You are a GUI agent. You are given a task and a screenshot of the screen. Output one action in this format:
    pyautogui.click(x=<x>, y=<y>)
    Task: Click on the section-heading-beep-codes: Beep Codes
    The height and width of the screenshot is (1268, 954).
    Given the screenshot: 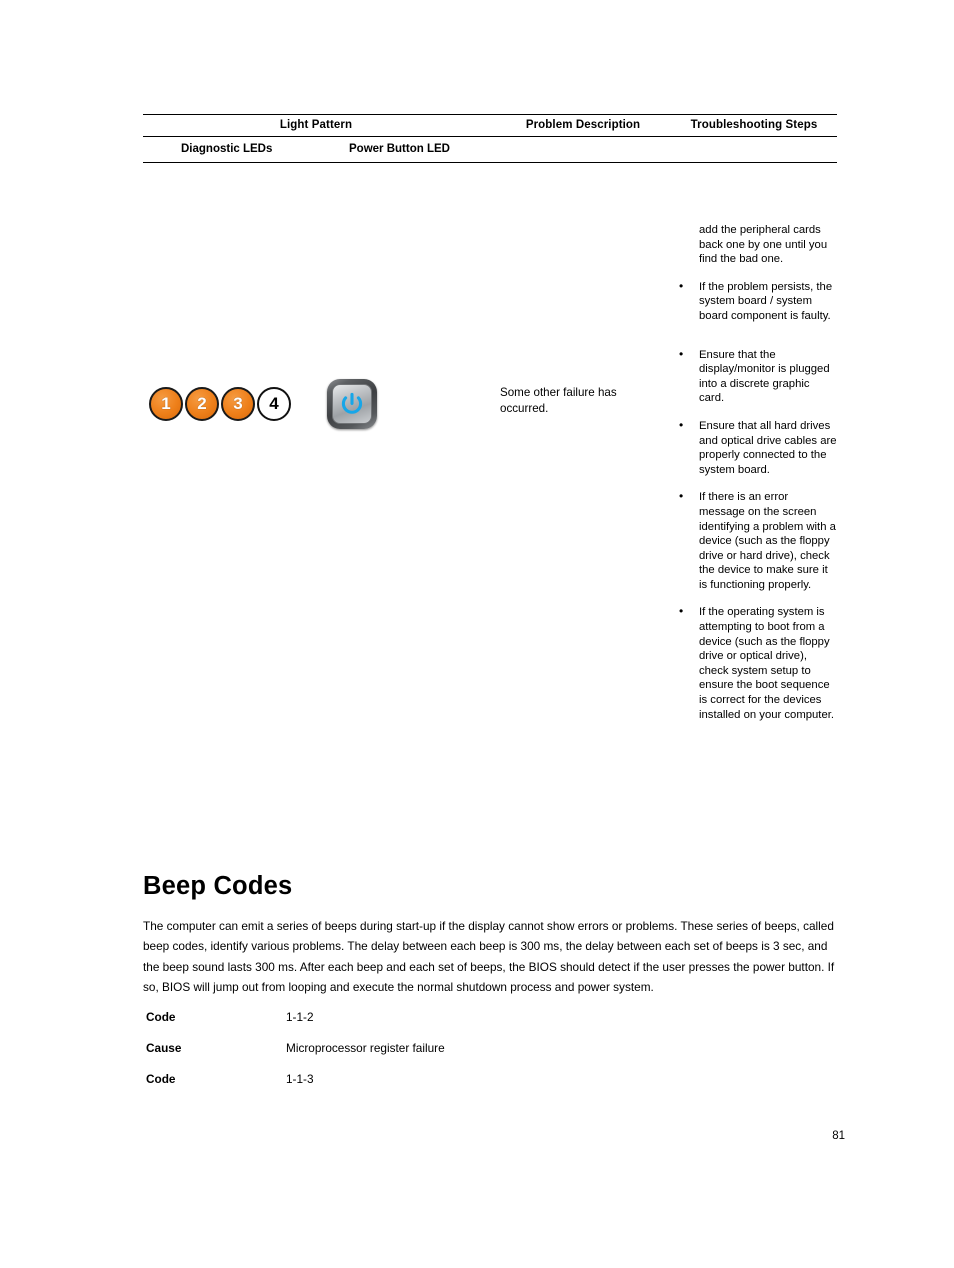 What is the action you would take?
    pyautogui.click(x=218, y=886)
    